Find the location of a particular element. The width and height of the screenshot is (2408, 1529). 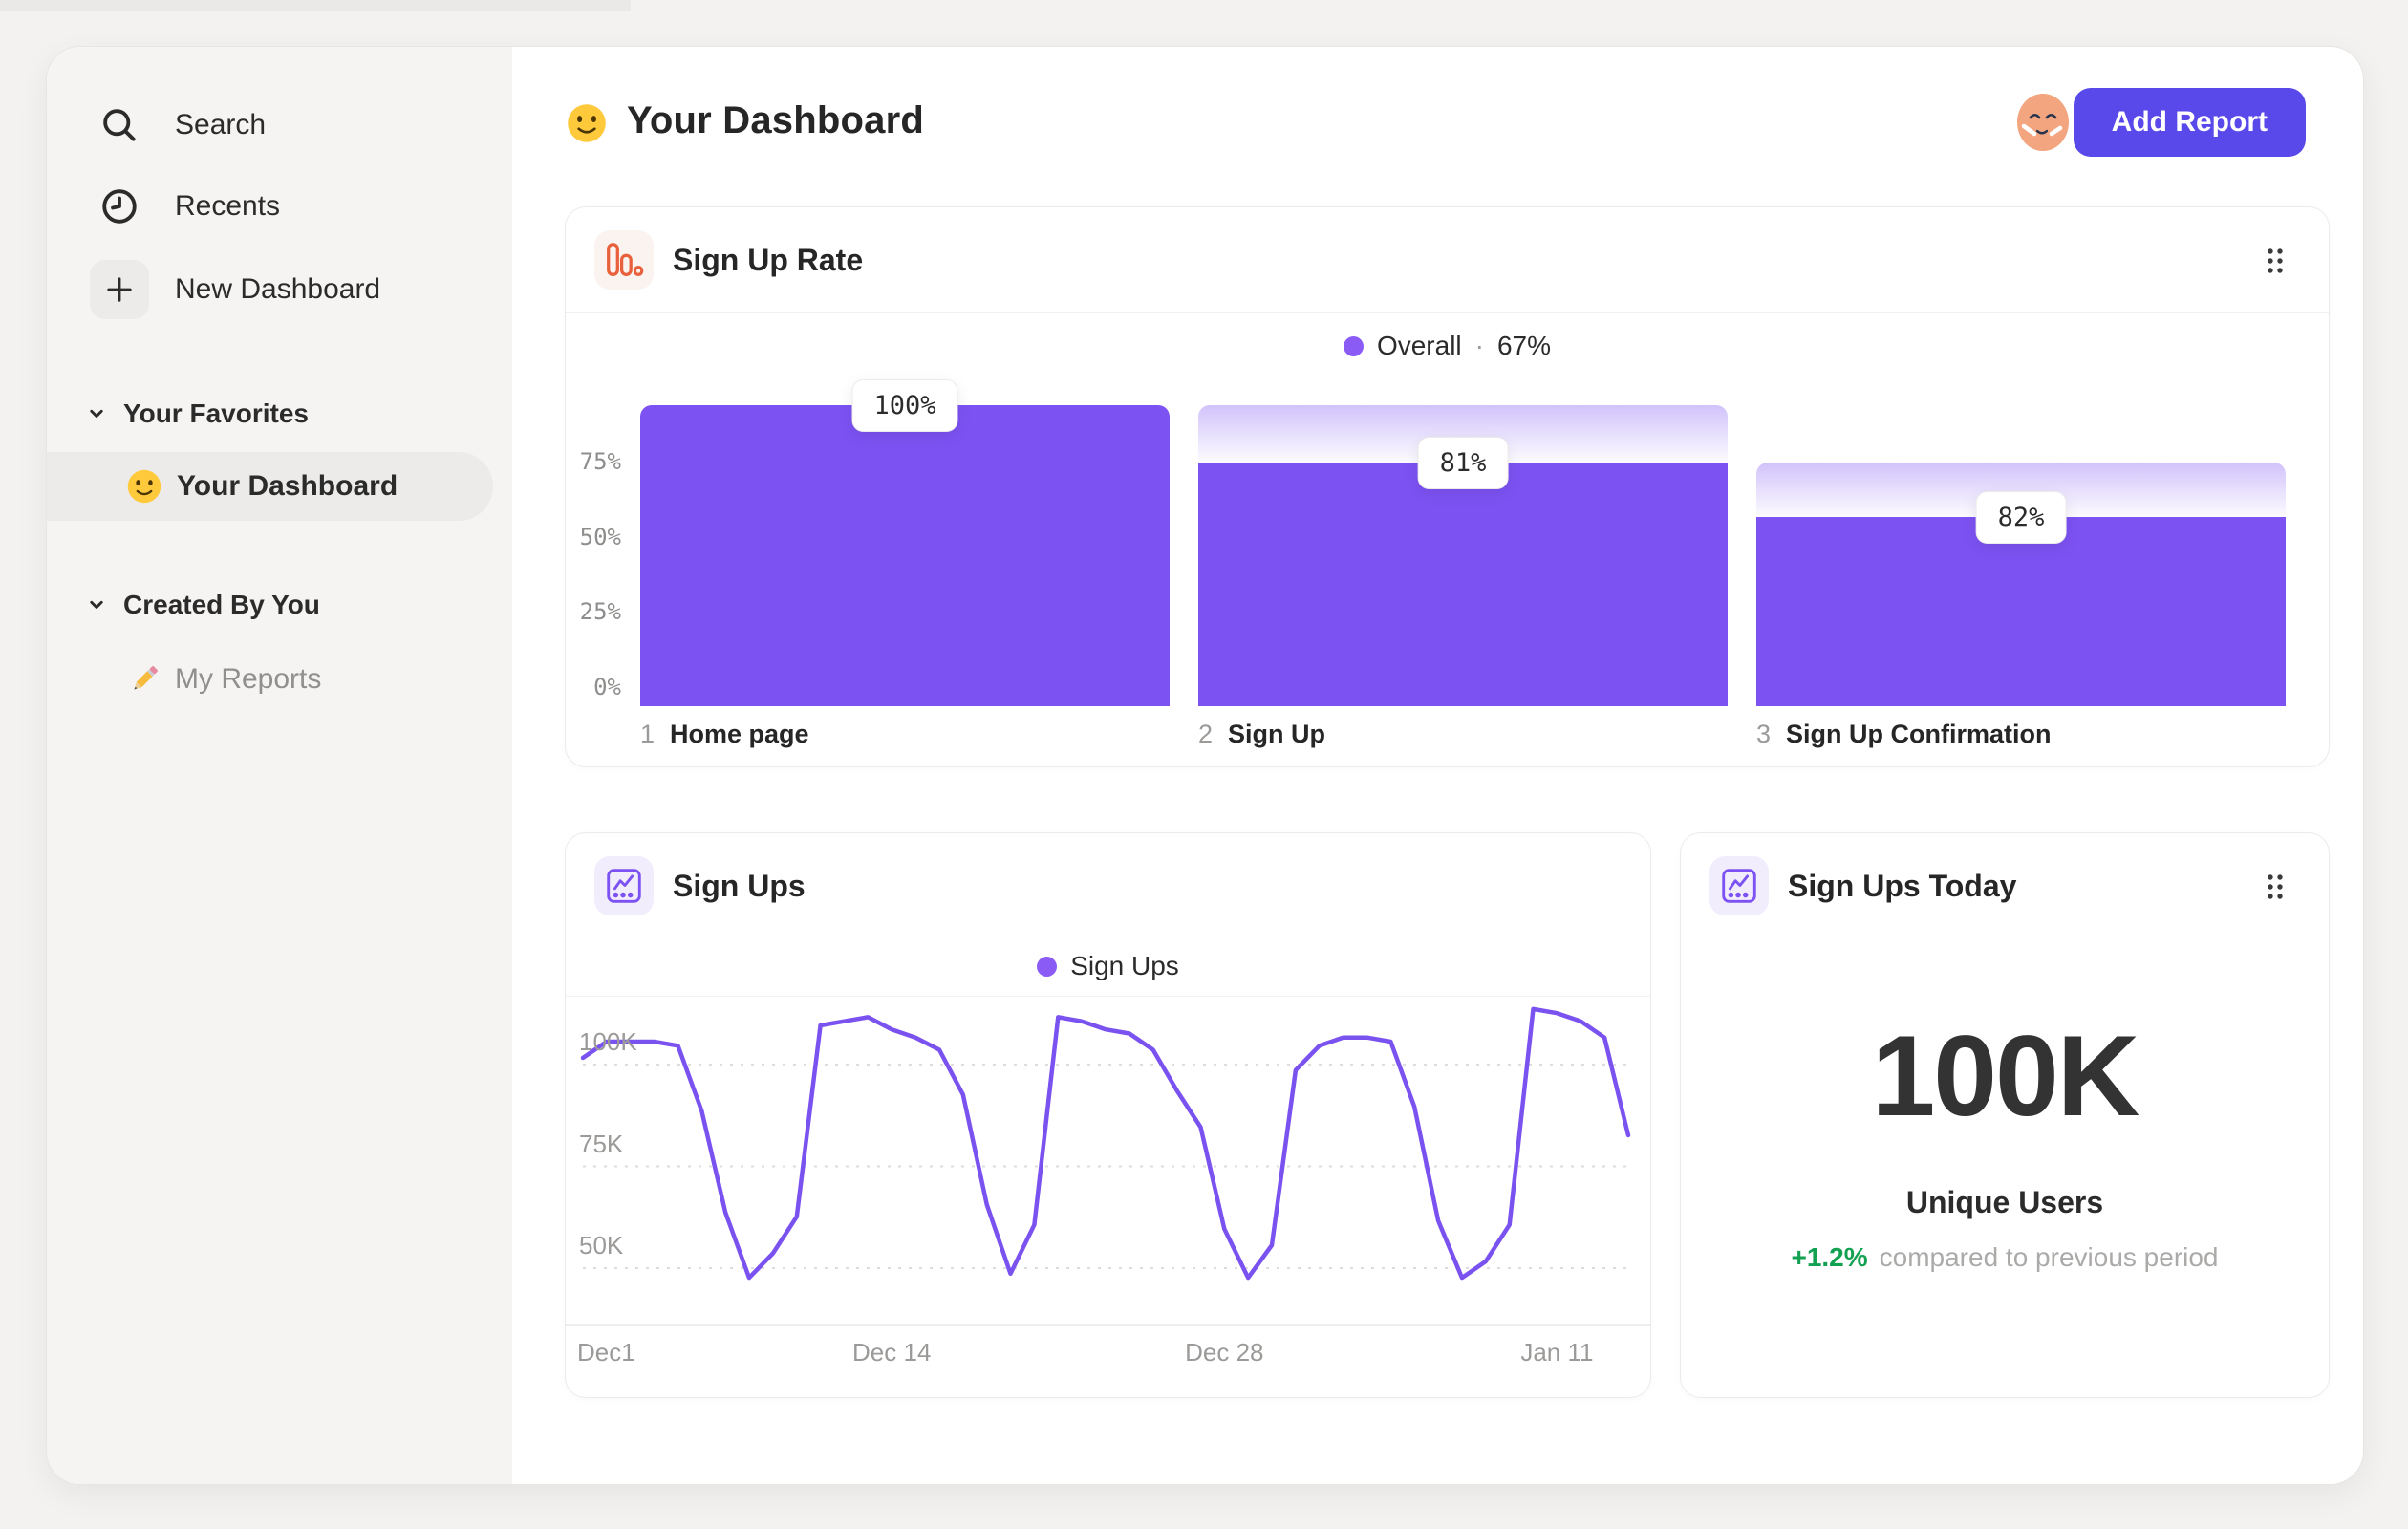

sidebar-item-label: Search is located at coordinates (221, 124).